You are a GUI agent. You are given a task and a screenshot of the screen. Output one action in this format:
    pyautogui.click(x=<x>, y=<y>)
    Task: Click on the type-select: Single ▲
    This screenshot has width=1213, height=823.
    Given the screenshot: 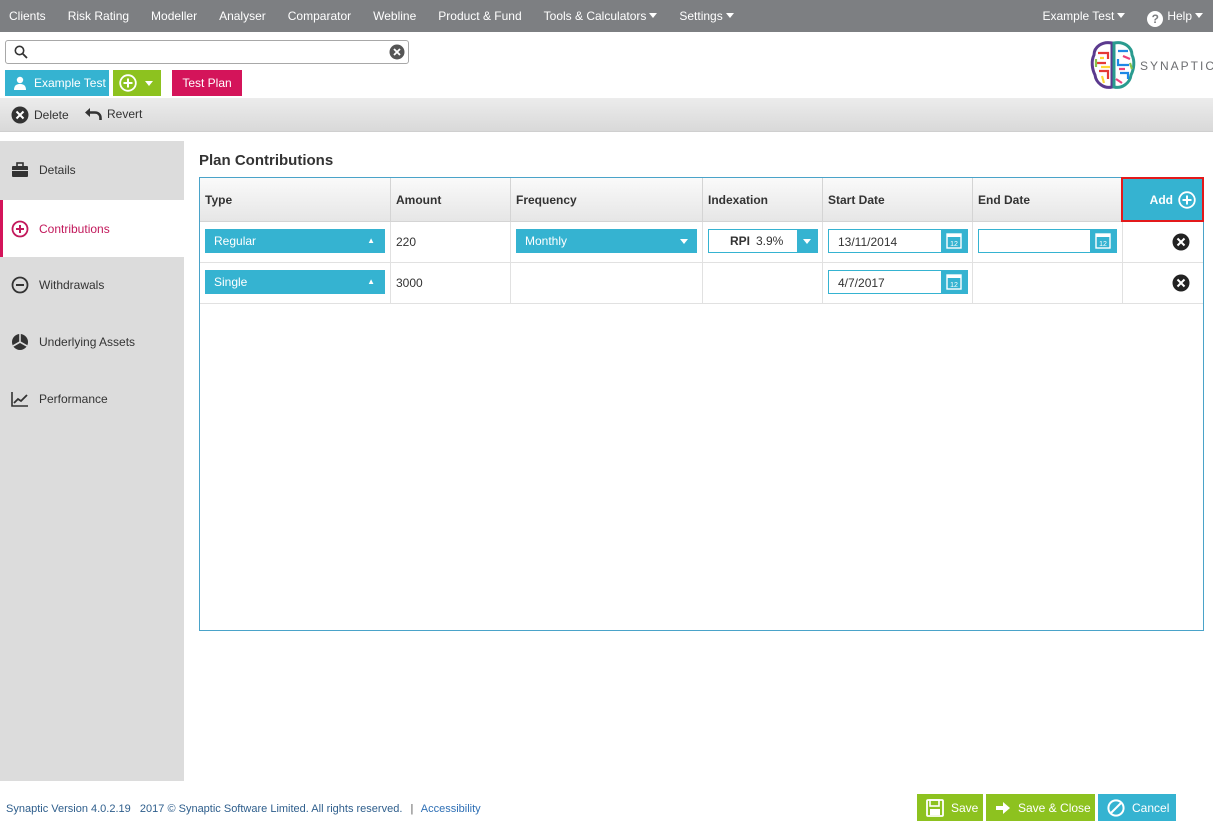 What is the action you would take?
    pyautogui.click(x=295, y=282)
    